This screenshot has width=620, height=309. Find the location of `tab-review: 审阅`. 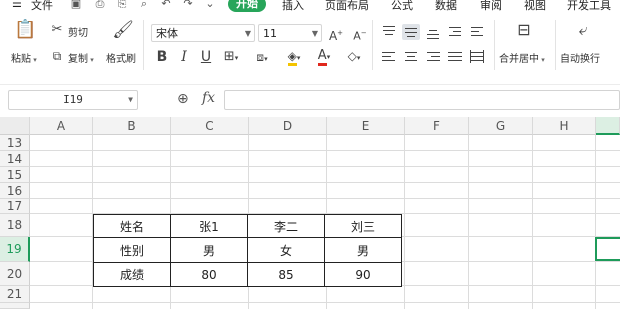

tab-review: 审阅 is located at coordinates (491, 6).